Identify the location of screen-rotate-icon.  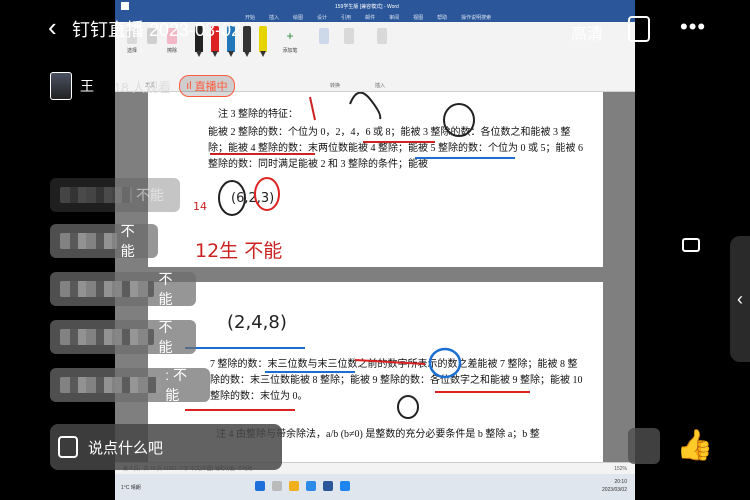
(639, 29).